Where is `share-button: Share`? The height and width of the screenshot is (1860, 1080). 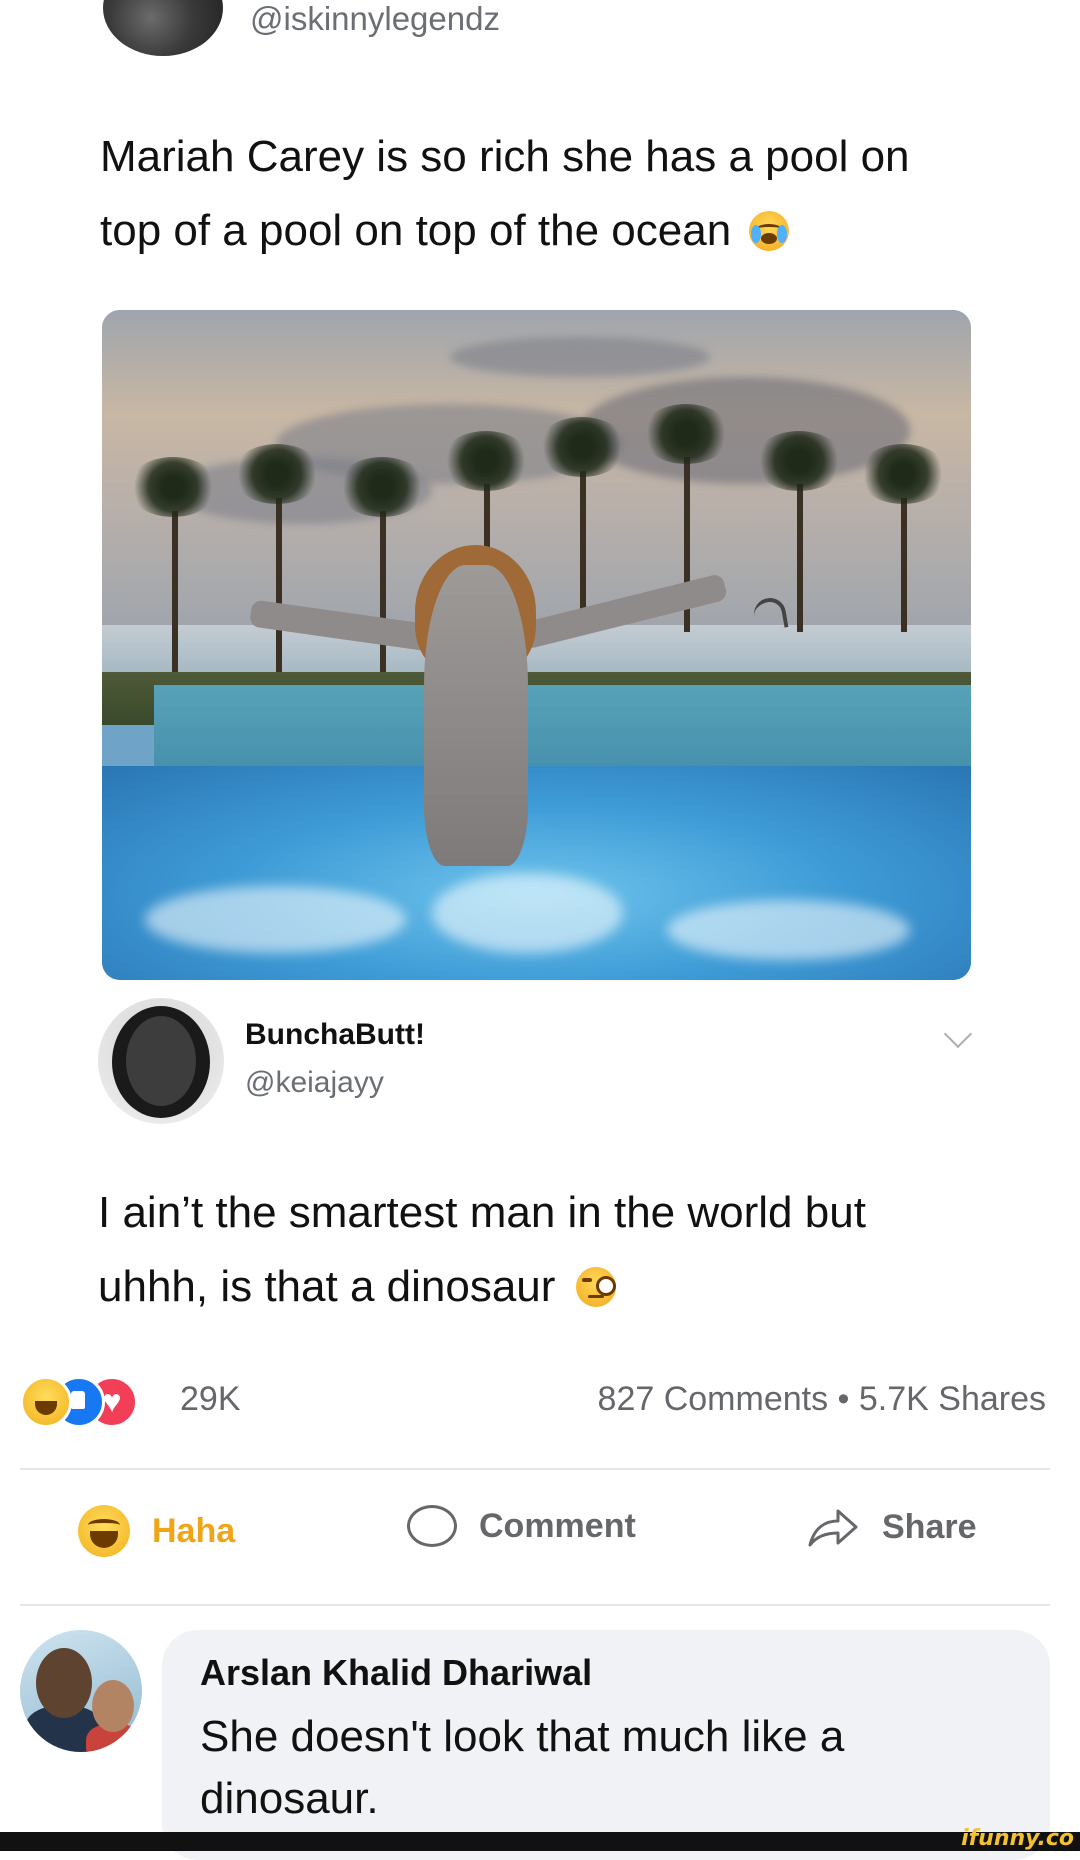
share-button: Share is located at coordinates (891, 1527).